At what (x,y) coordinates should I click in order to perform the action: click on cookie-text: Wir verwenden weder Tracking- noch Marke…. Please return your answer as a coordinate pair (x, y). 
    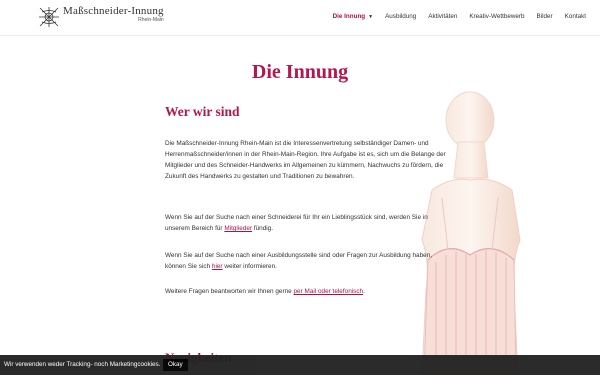
    Looking at the image, I should click on (82, 364).